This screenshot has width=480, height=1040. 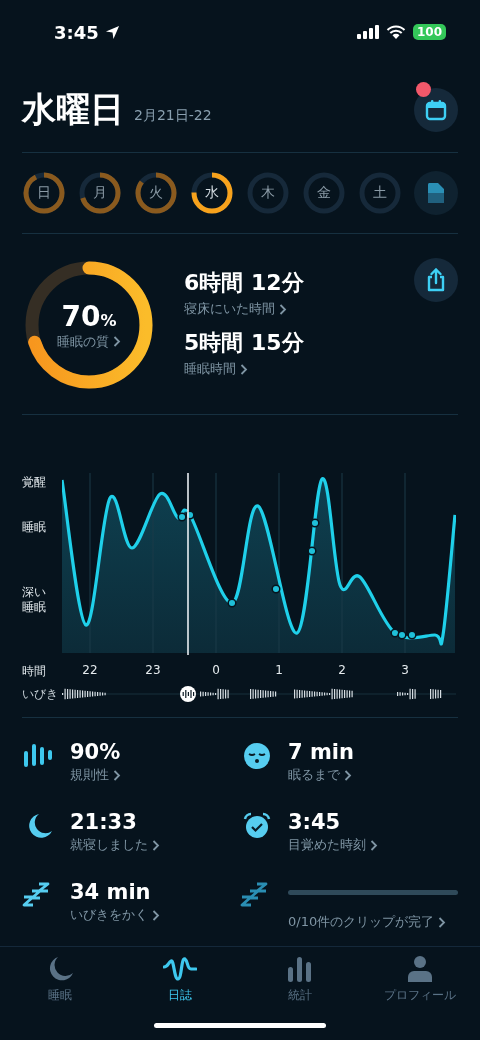 What do you see at coordinates (34, 527) in the screenshot?
I see `stage-label: 睡眠` at bounding box center [34, 527].